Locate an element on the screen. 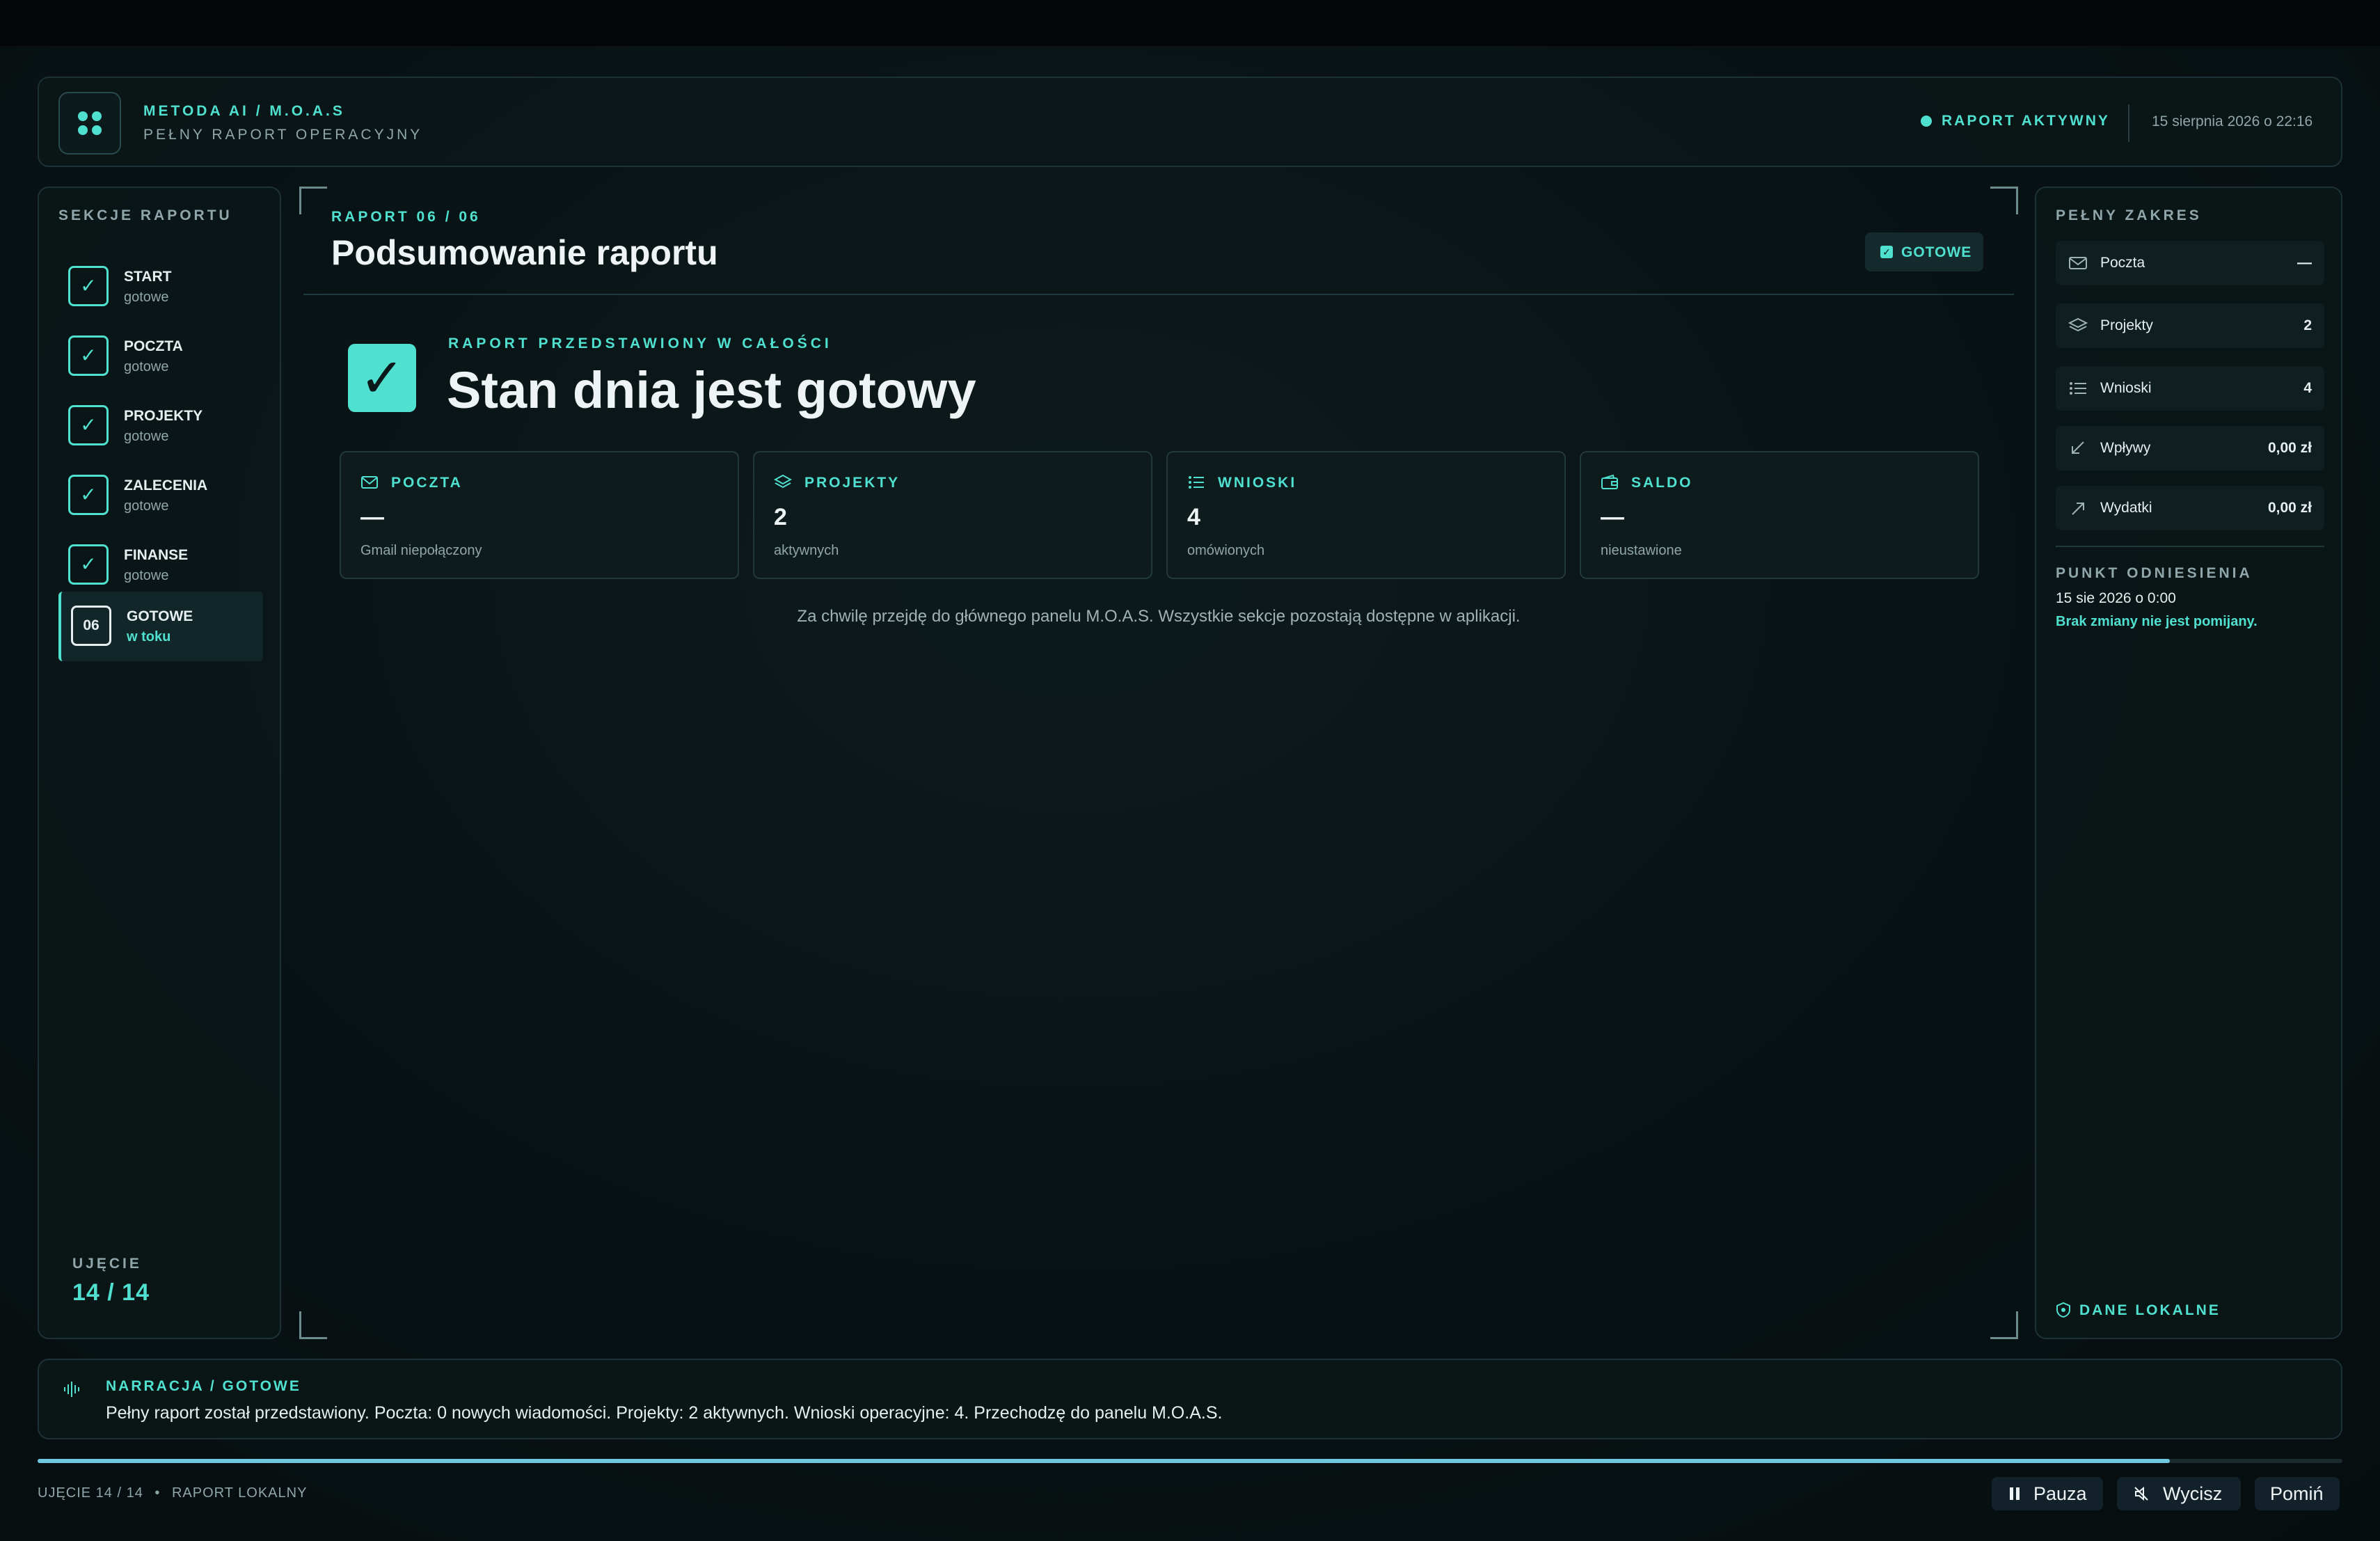 The height and width of the screenshot is (1541, 2380). stat-sub: Gmail niepołączony is located at coordinates (421, 550).